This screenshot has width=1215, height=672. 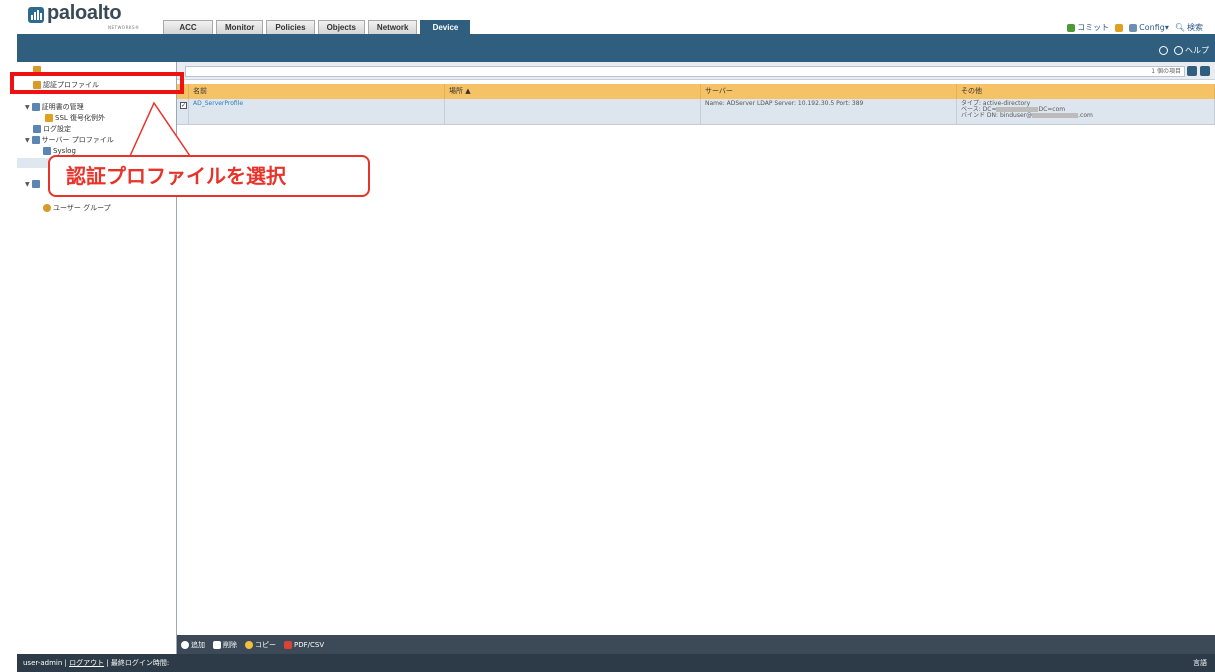 What do you see at coordinates (1179, 27) in the screenshot?
I see `search-icon: 🔍︎` at bounding box center [1179, 27].